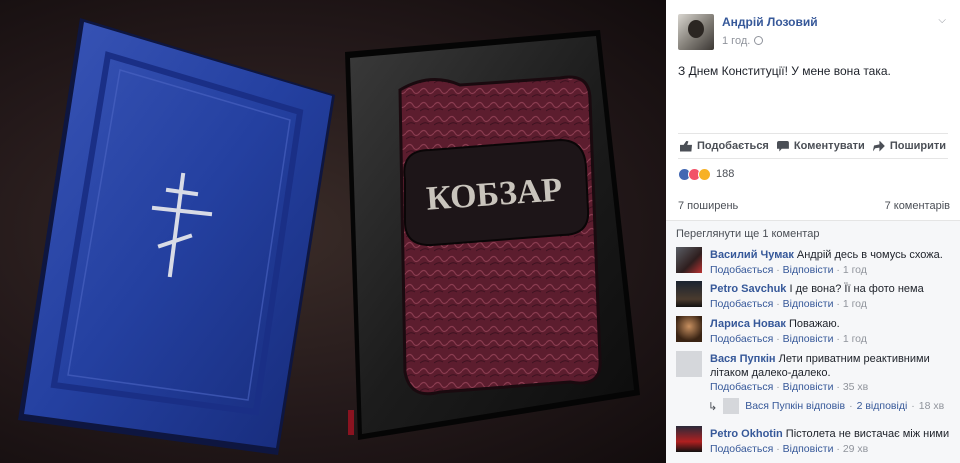 The height and width of the screenshot is (463, 960). Describe the element at coordinates (782, 146) in the screenshot. I see `comment-icon` at that location.